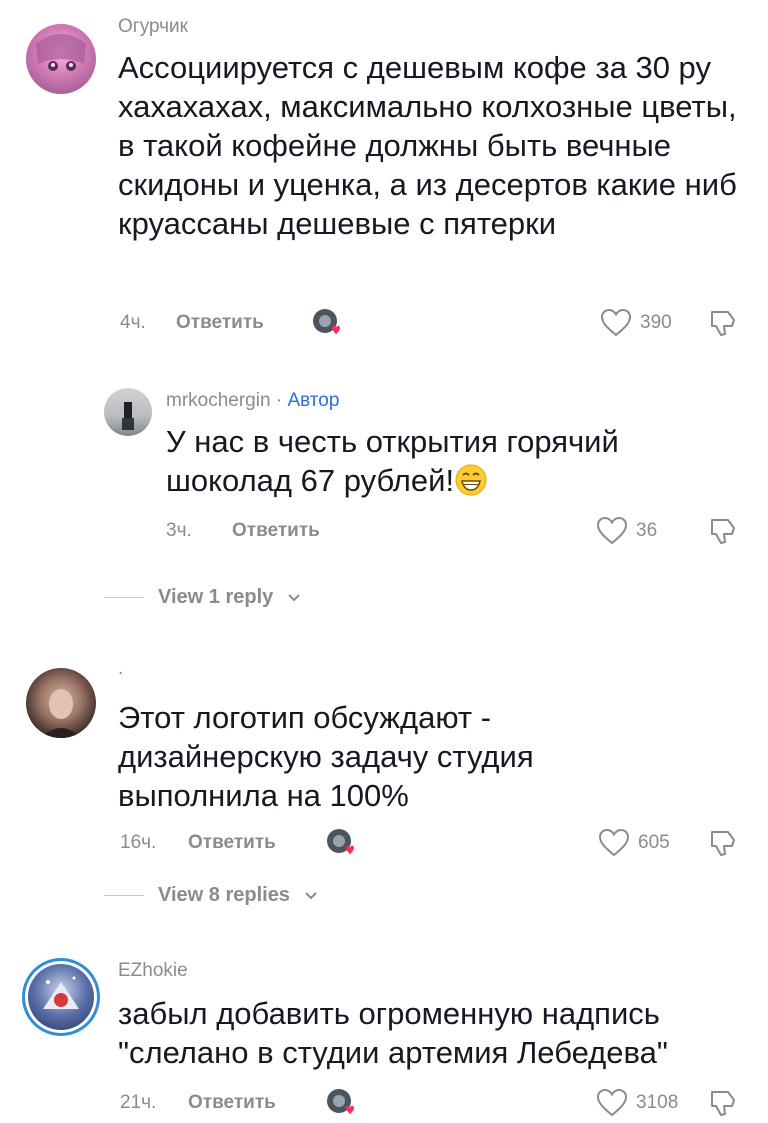 Image resolution: width=768 pixels, height=1123 pixels. Describe the element at coordinates (153, 27) in the screenshot. I see `comment-username: Огурчик` at that location.